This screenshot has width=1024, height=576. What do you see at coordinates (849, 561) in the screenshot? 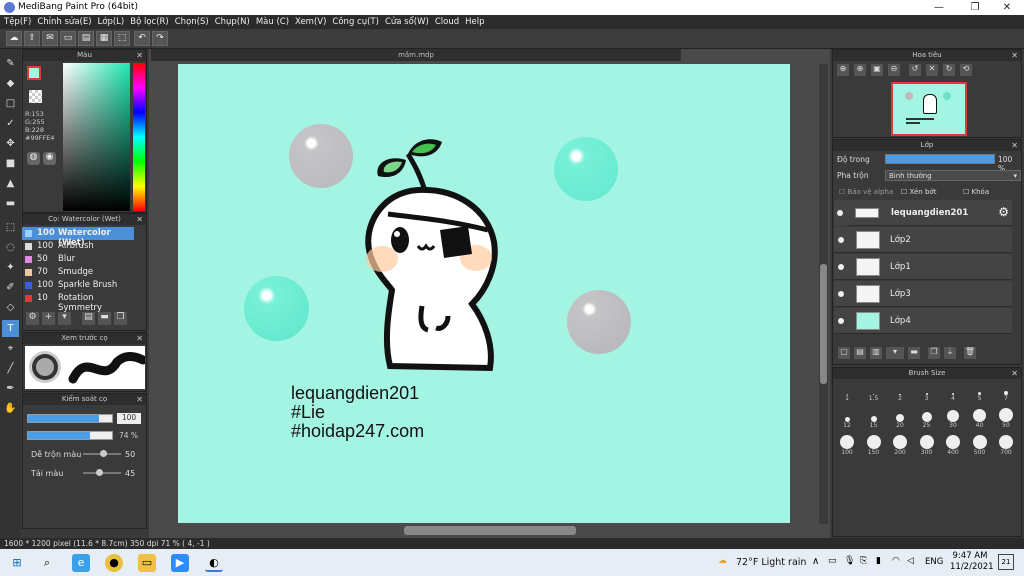
I see `microphone-icon: 🎙` at bounding box center [849, 561].